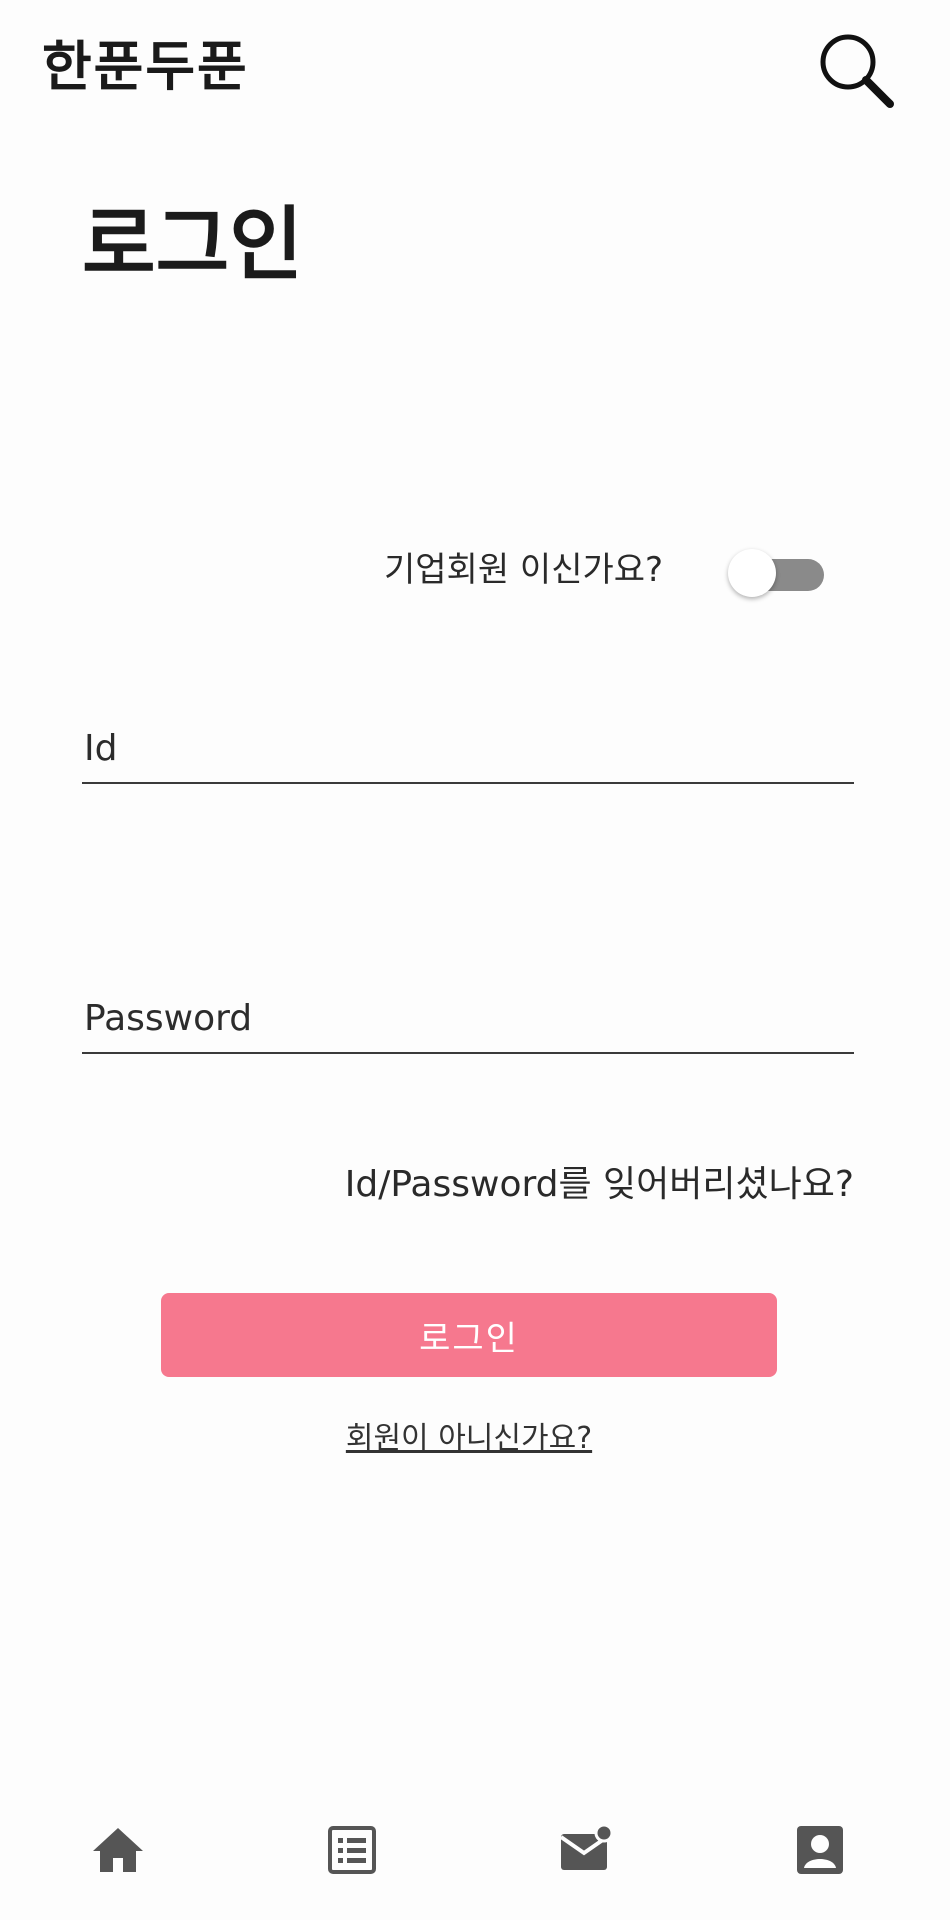 This screenshot has width=950, height=1920. I want to click on nav-home, so click(118, 1850).